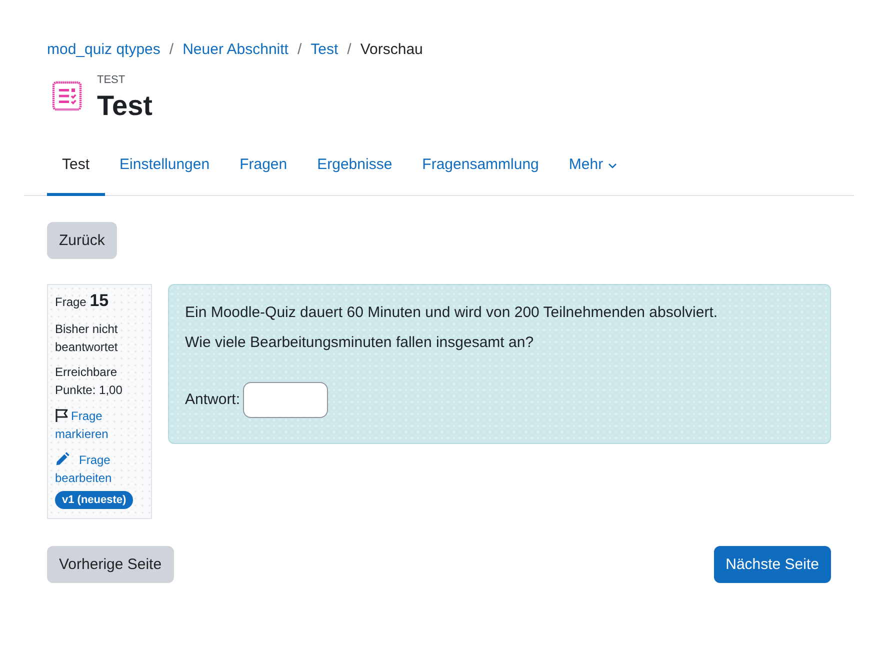 The height and width of the screenshot is (671, 894). Describe the element at coordinates (99, 425) in the screenshot. I see `flag-question-link: Frage markieren` at that location.